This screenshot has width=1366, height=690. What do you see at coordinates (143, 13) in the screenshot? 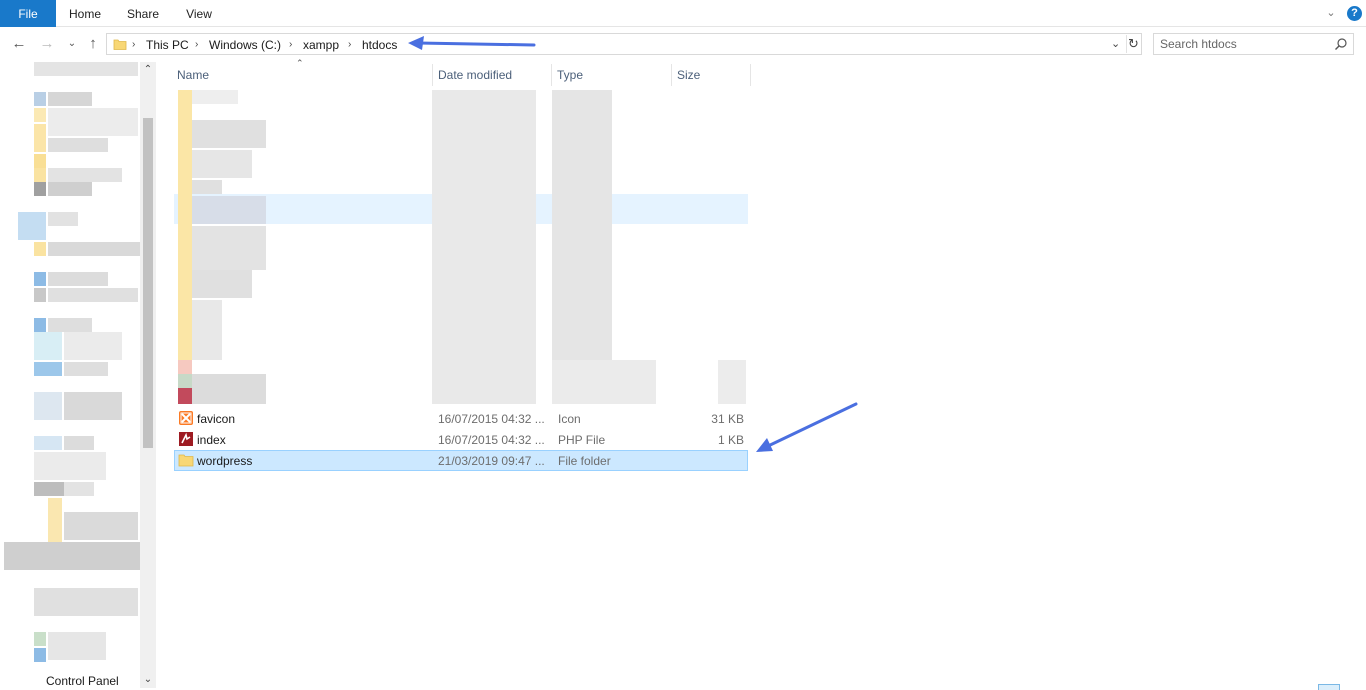
I see `tab-share: Share` at bounding box center [143, 13].